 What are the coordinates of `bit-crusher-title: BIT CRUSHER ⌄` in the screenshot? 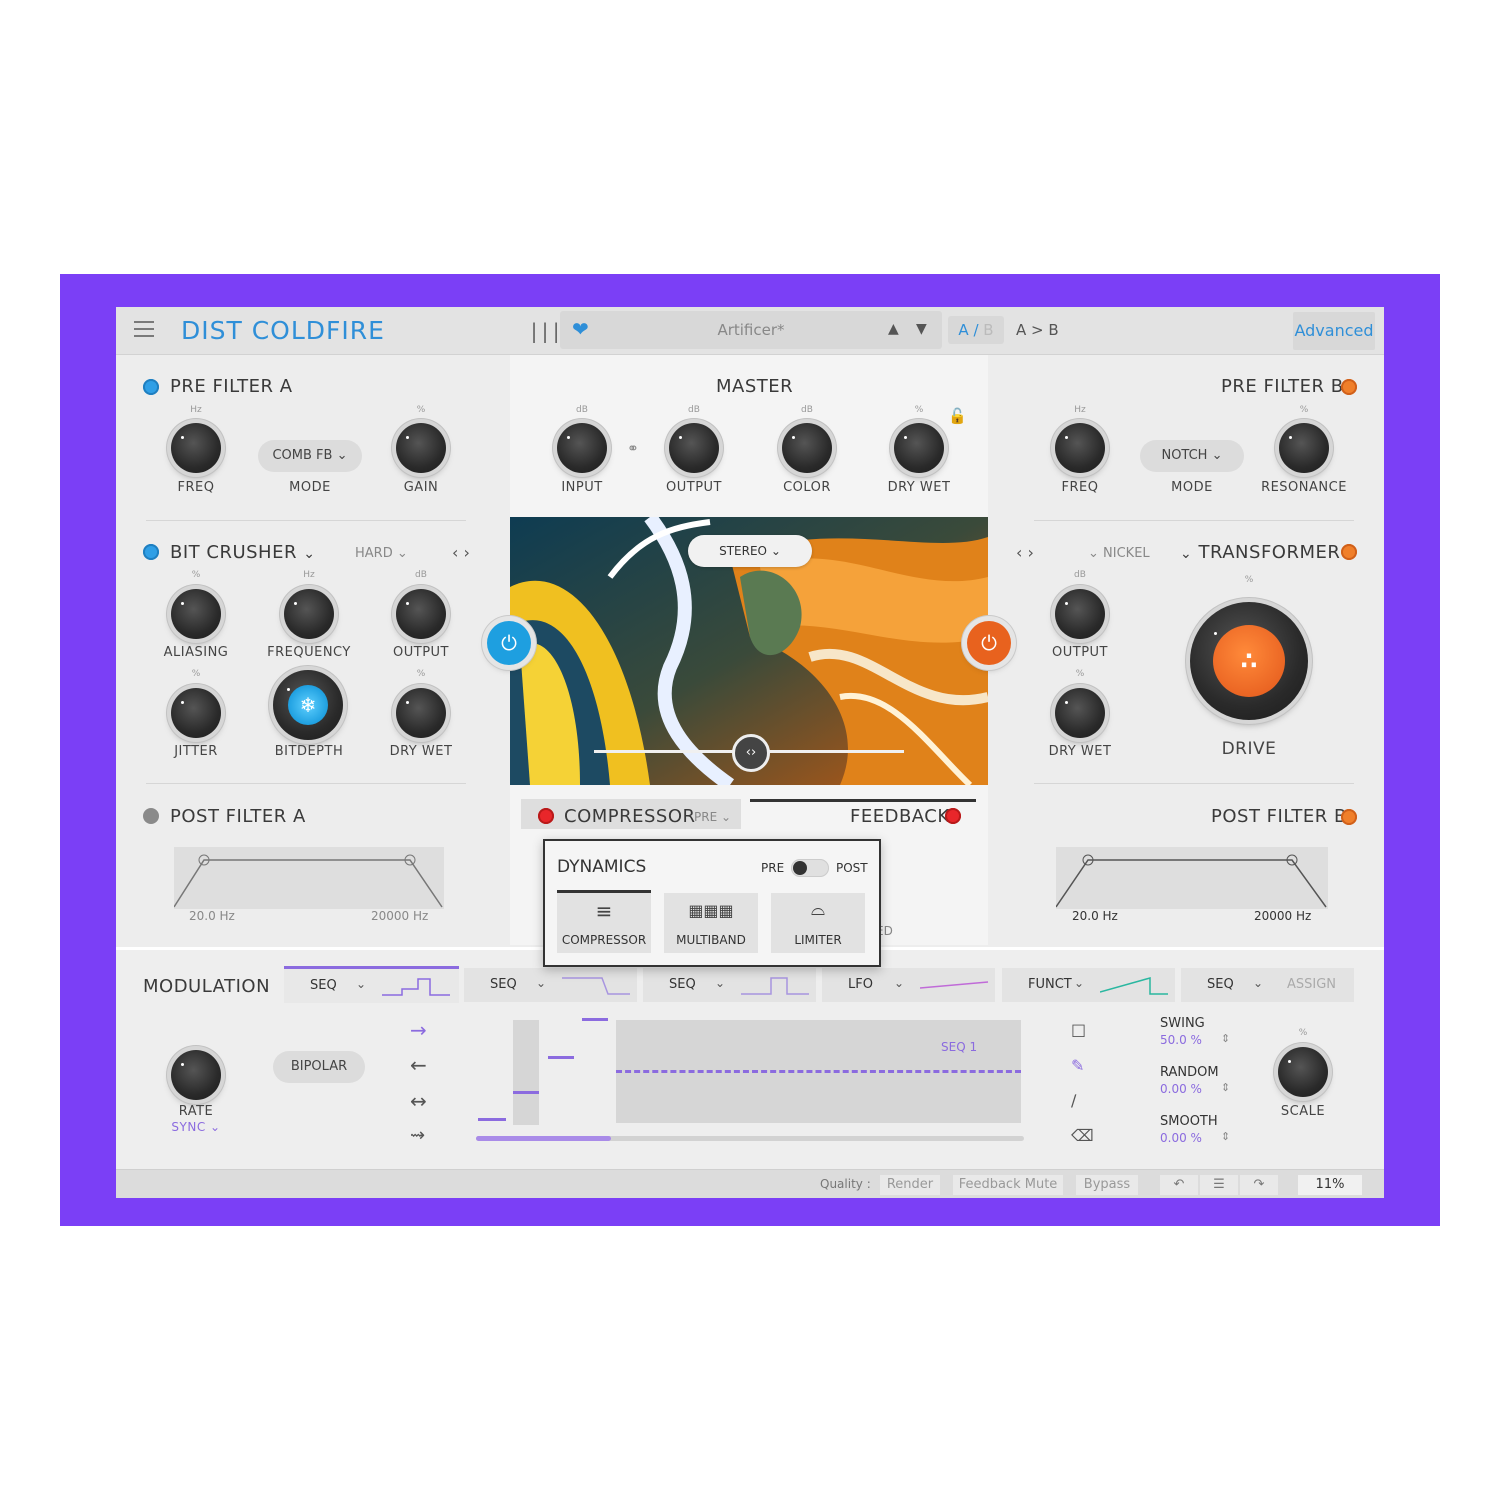 It's located at (242, 552).